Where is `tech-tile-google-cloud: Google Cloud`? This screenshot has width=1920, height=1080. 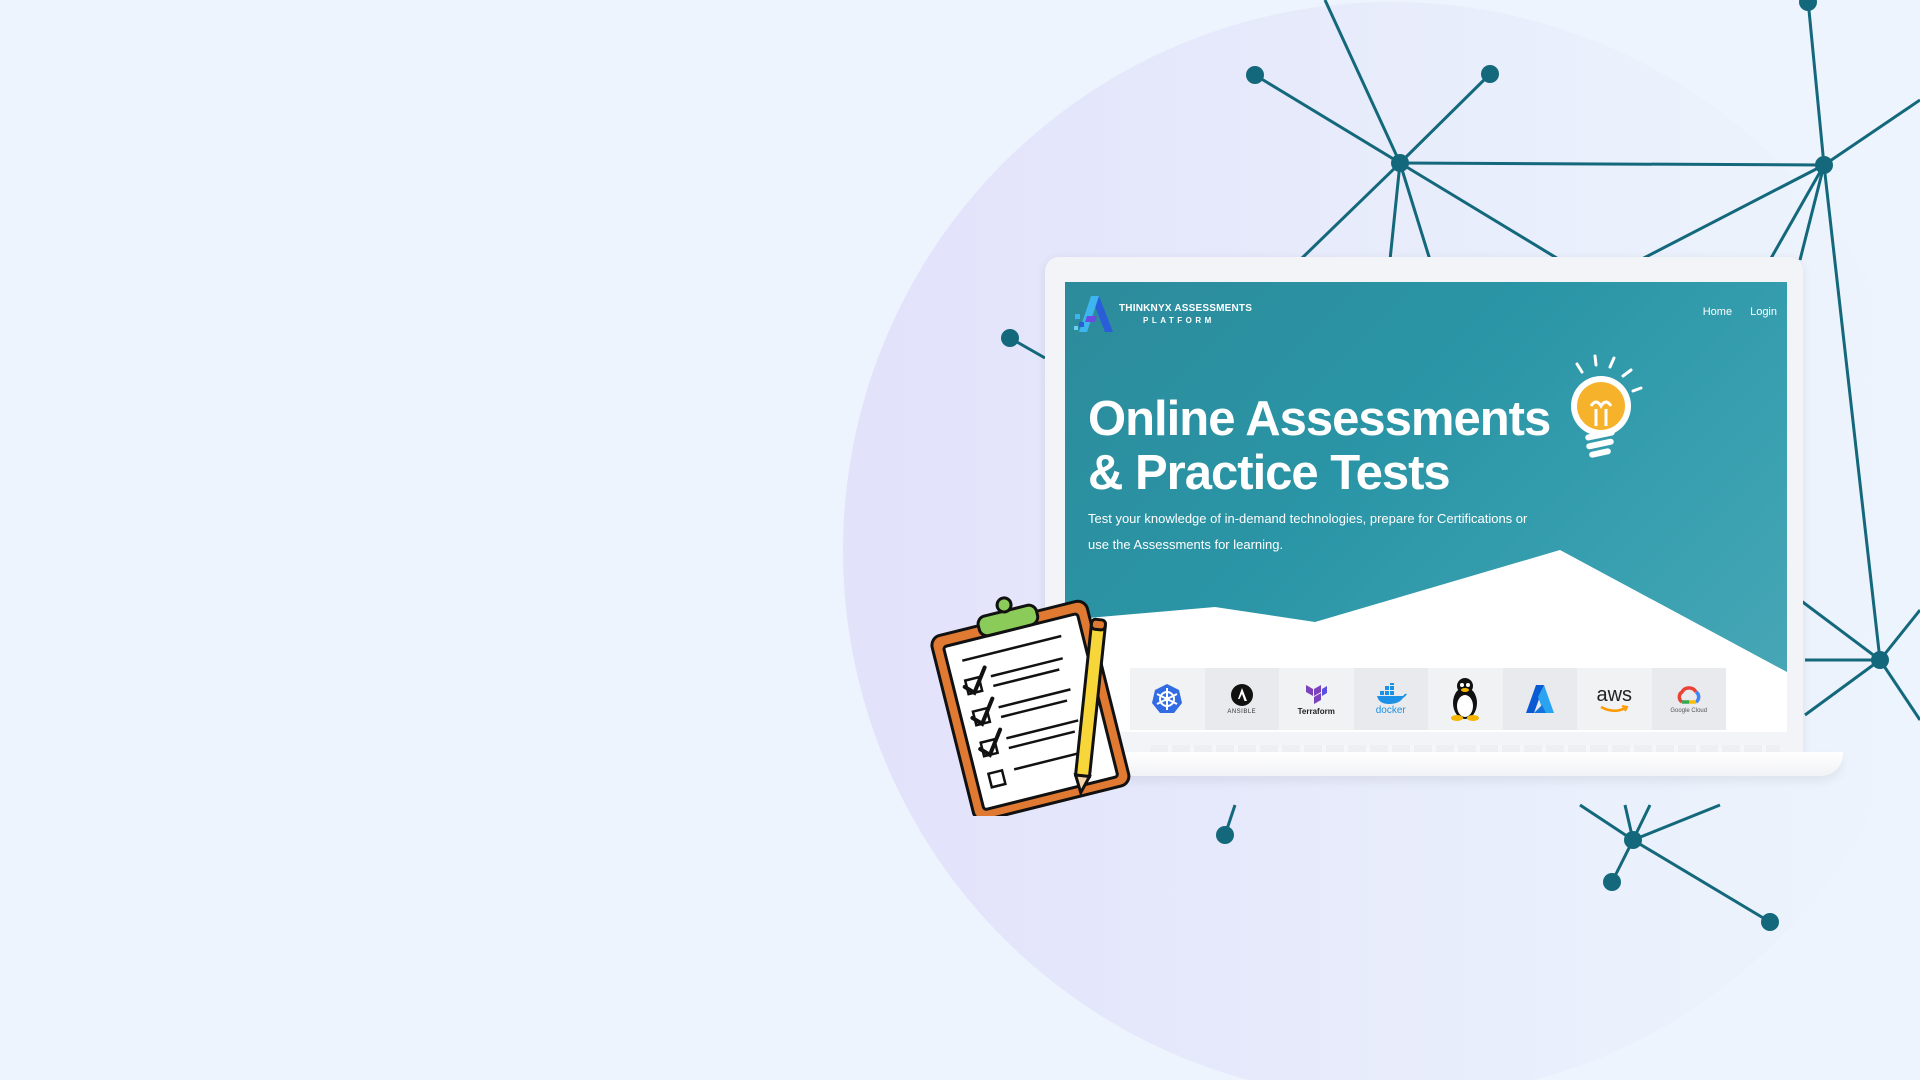 tech-tile-google-cloud: Google Cloud is located at coordinates (1688, 699).